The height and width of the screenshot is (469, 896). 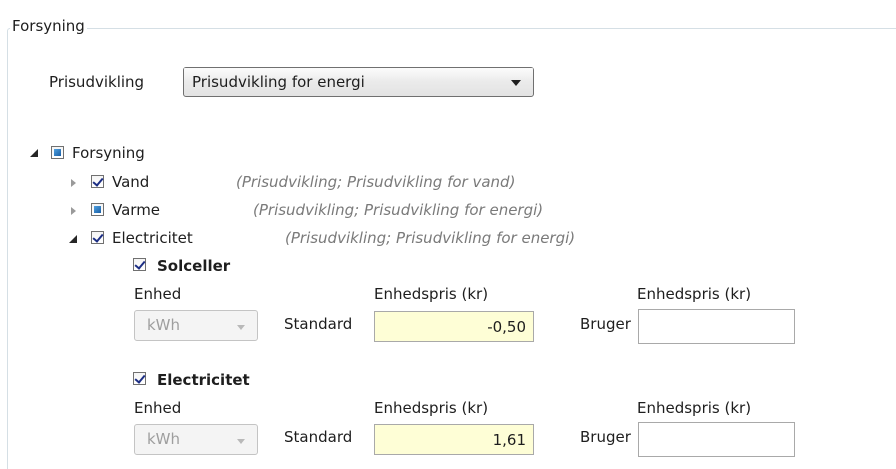 What do you see at coordinates (97, 82) in the screenshot?
I see `prisudvikling-label: Prisudvikling` at bounding box center [97, 82].